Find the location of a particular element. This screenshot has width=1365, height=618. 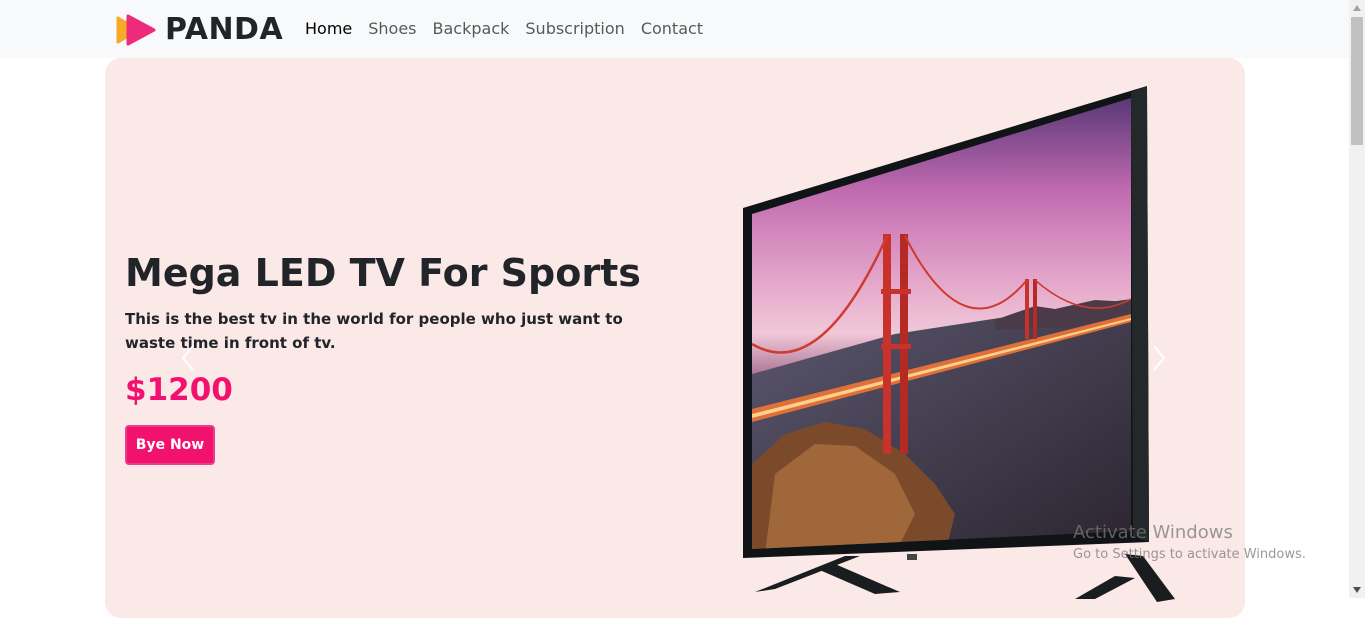

nav-link-contact: Contact is located at coordinates (672, 29).